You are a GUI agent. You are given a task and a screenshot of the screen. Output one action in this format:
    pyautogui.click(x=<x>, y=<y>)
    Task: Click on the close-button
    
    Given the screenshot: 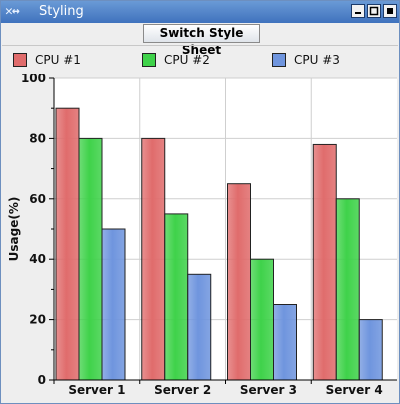 What is the action you would take?
    pyautogui.click(x=390, y=11)
    